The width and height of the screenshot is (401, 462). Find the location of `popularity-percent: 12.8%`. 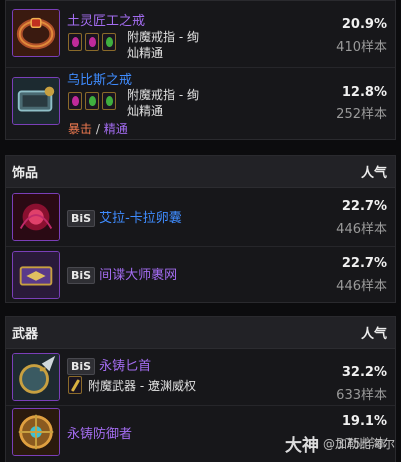

popularity-percent: 12.8% is located at coordinates (364, 92).